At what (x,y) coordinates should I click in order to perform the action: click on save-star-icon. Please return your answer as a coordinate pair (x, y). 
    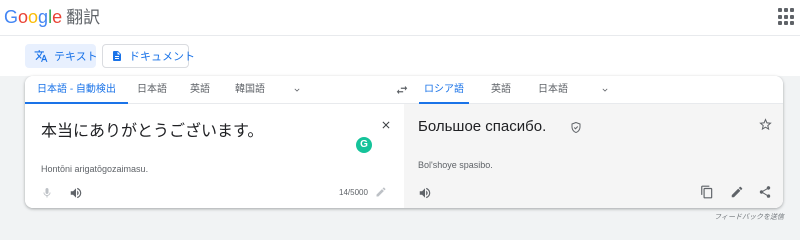
    Looking at the image, I should click on (765, 124).